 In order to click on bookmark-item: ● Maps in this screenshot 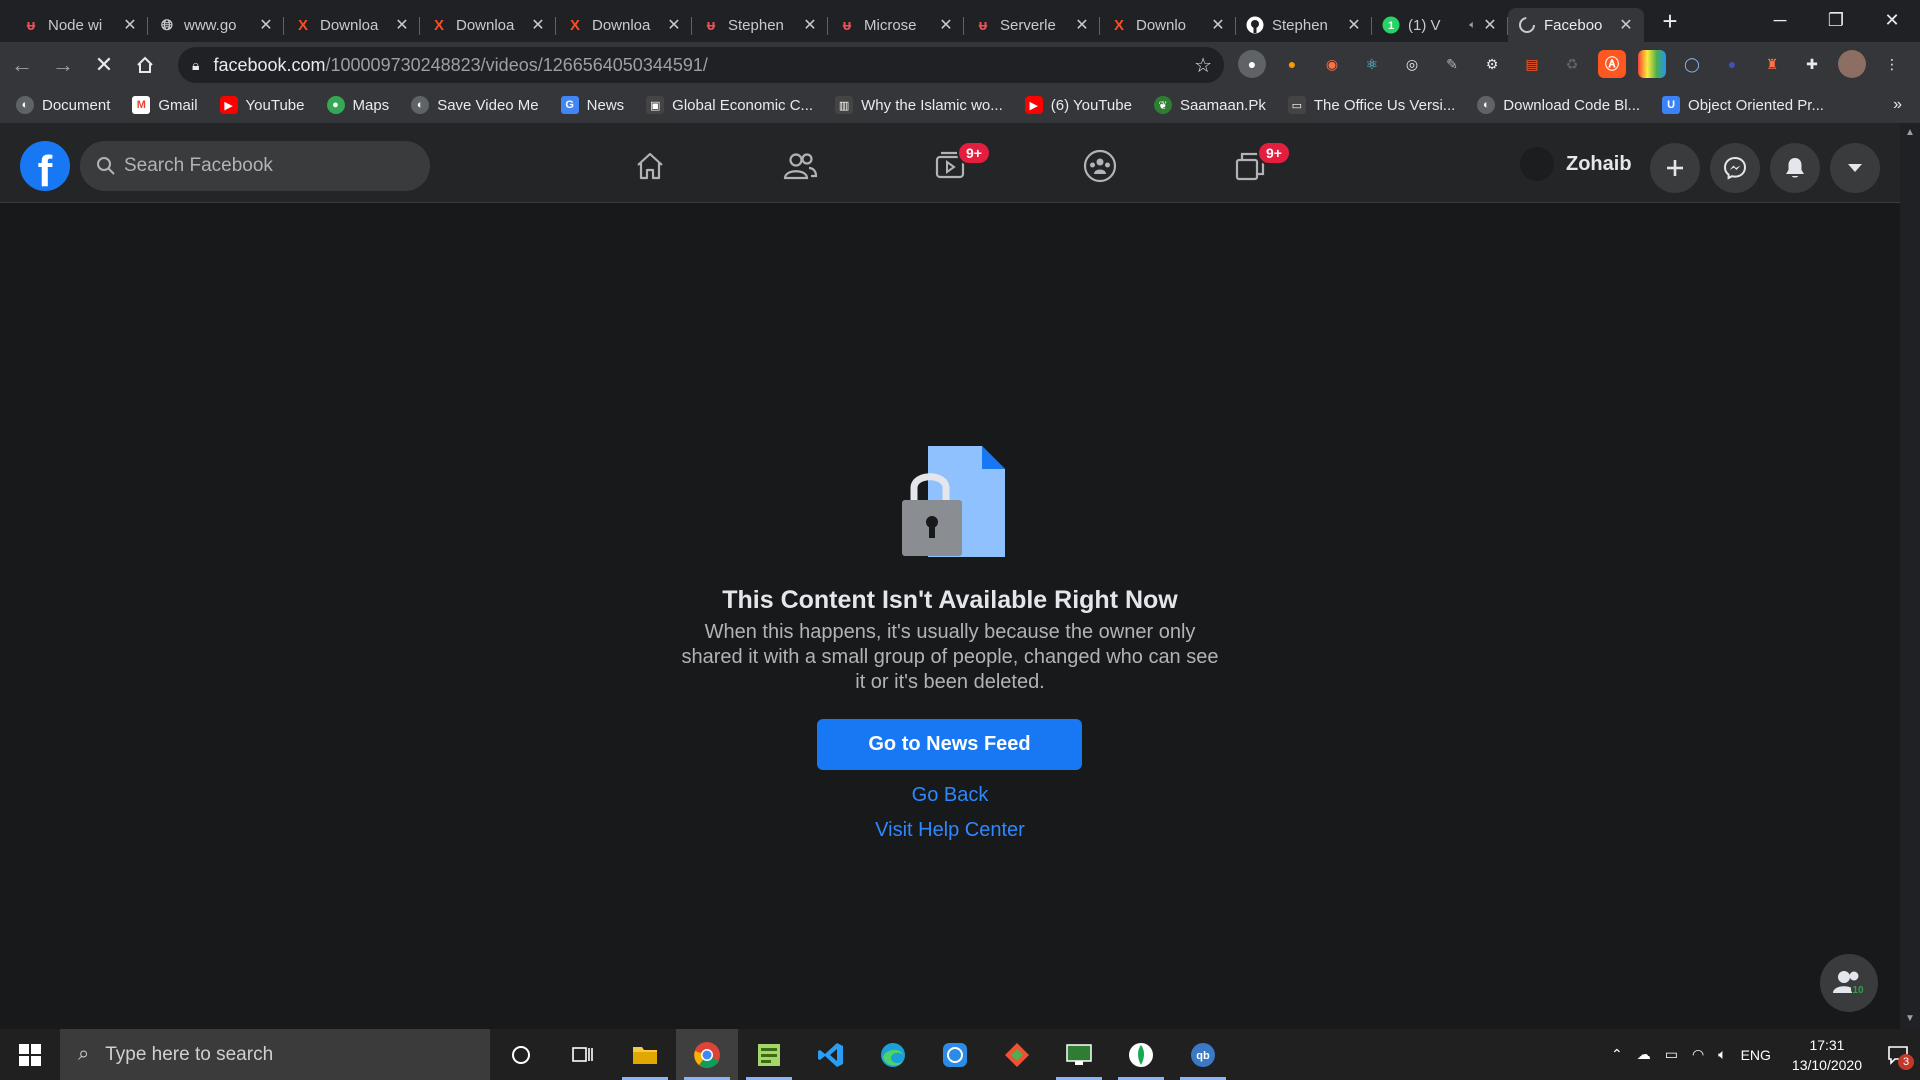, I will do `click(357, 105)`.